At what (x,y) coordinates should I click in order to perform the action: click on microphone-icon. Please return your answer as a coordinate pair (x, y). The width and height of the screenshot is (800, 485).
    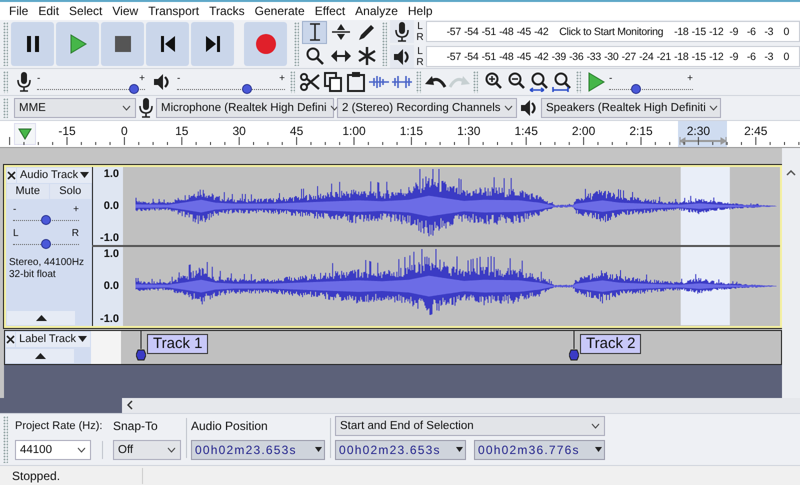
    Looking at the image, I should click on (146, 108).